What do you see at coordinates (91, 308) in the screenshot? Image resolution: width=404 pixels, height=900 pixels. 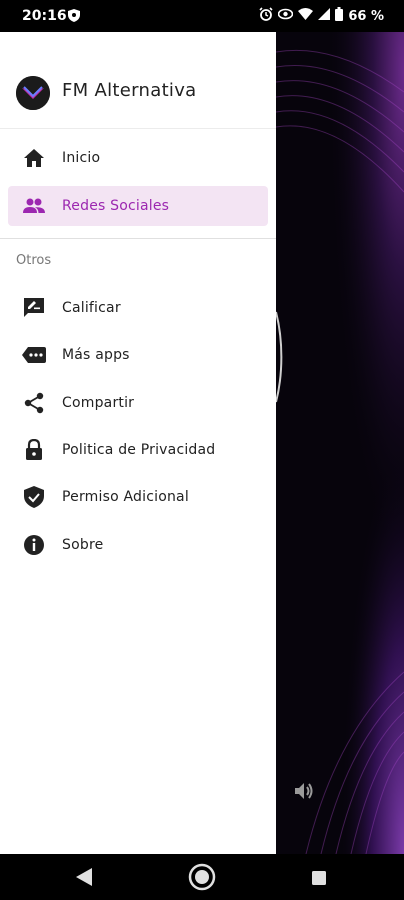 I see `menu-item-label: Calificar` at bounding box center [91, 308].